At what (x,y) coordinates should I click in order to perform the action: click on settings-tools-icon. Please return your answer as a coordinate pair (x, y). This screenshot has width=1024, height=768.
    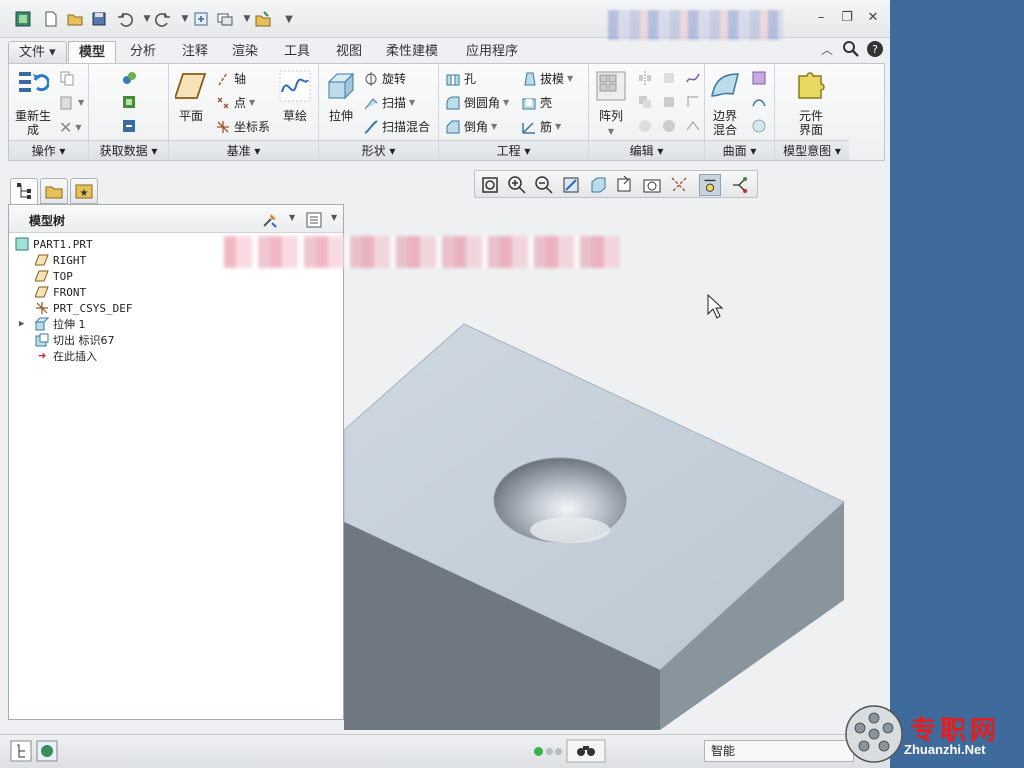
    Looking at the image, I should click on (270, 220).